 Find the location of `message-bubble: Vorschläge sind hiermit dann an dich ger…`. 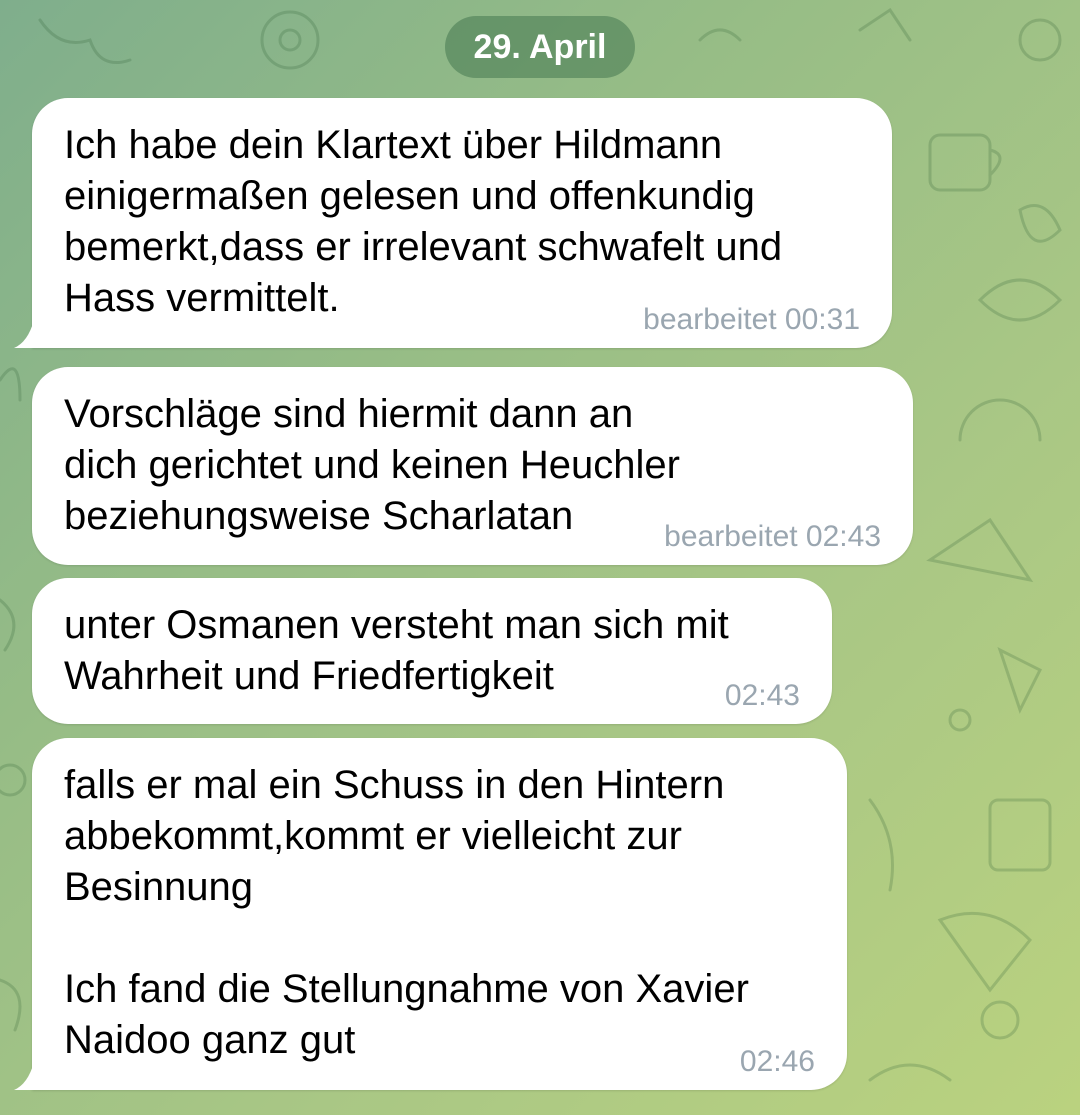

message-bubble: Vorschläge sind hiermit dann an dich ger… is located at coordinates (472, 466).